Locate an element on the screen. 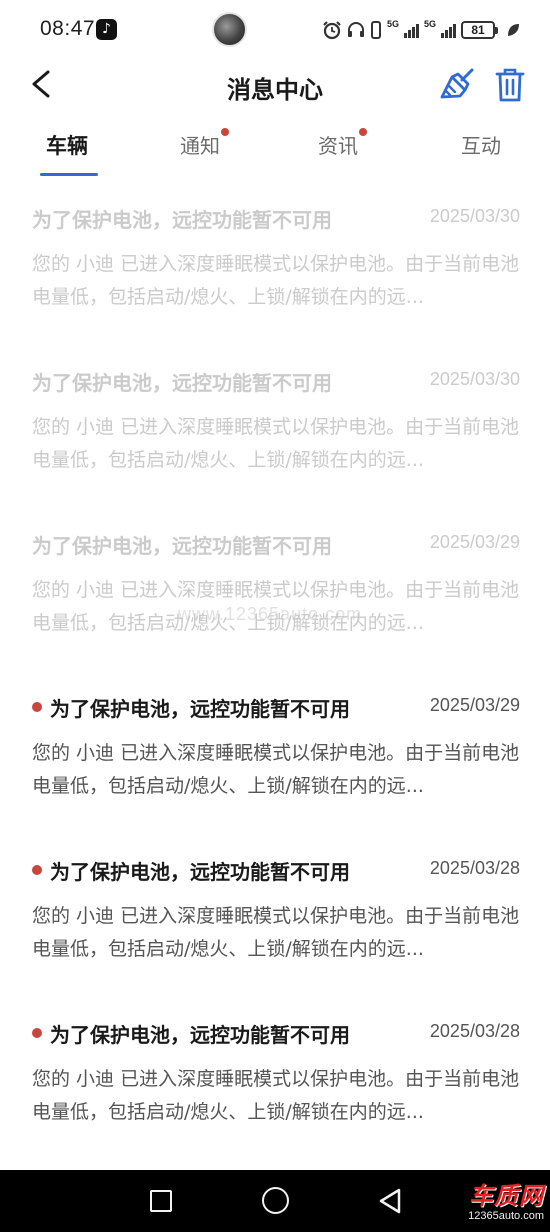 The height and width of the screenshot is (1232, 550). system-nav-bar: 车质网 12365auto.com is located at coordinates (275, 1201).